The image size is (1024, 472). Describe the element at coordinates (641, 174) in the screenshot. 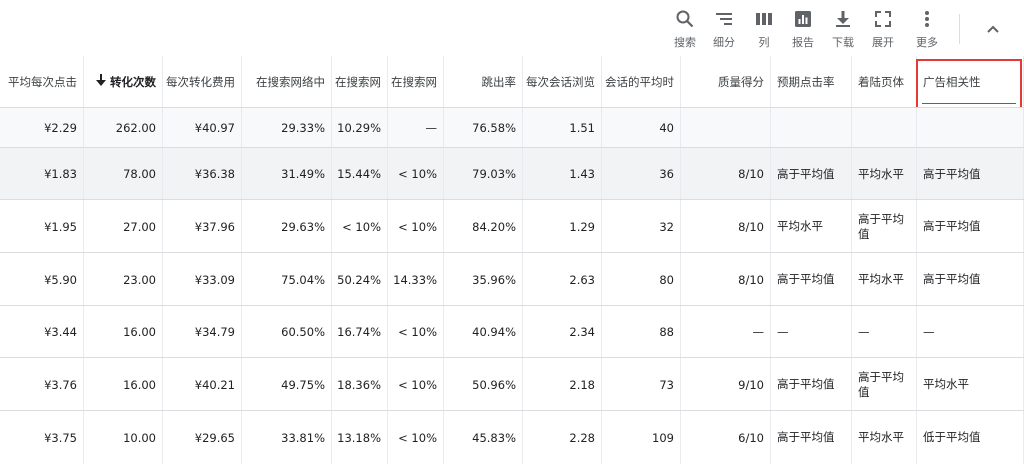

I see `table-cell: 36` at that location.